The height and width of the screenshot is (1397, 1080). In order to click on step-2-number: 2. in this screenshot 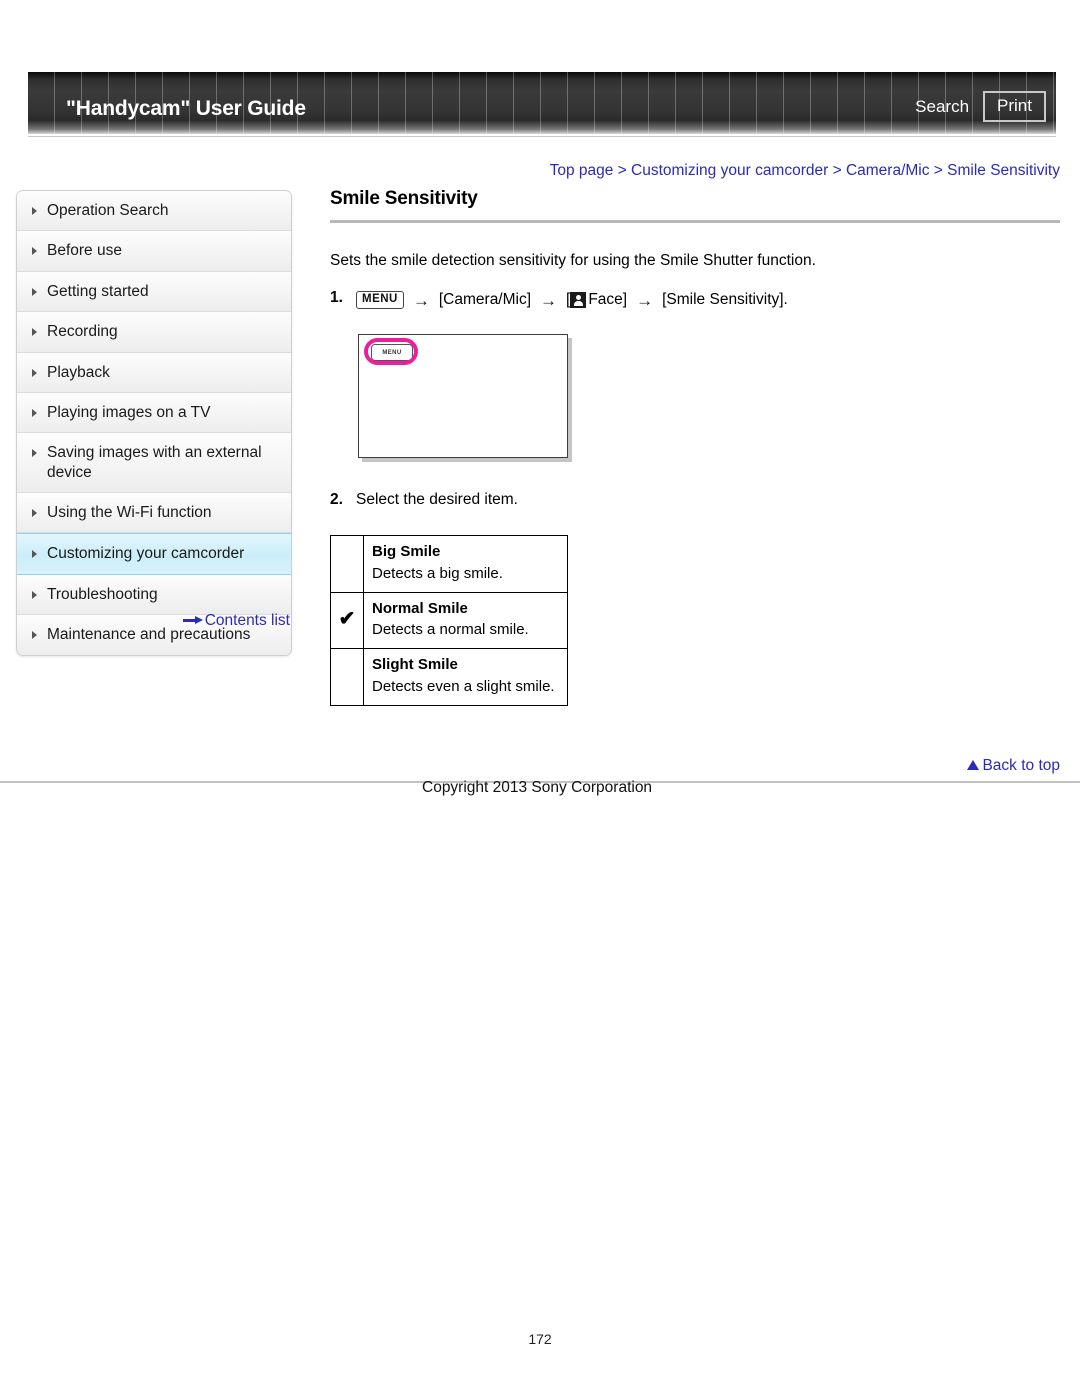, I will do `click(336, 500)`.